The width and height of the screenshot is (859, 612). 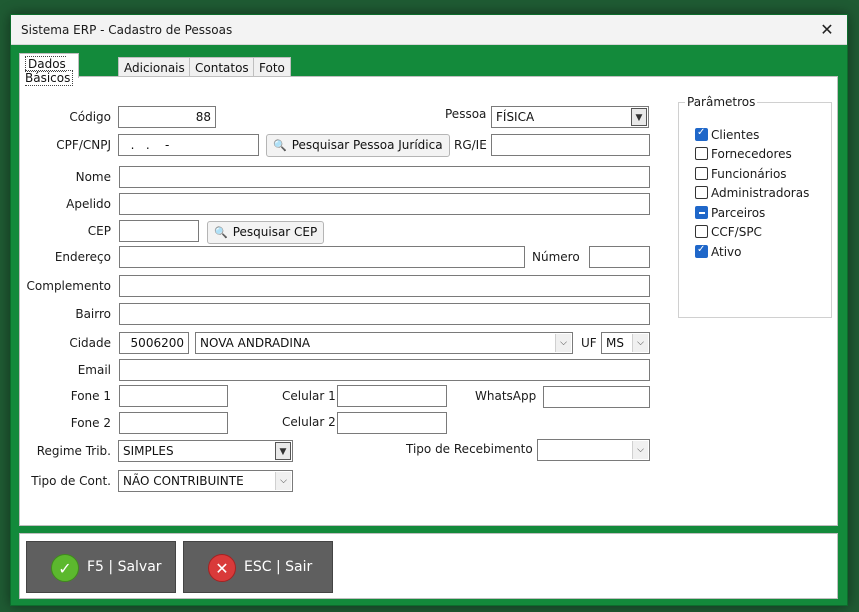 What do you see at coordinates (154, 343) in the screenshot?
I see `cidade-code-field: 5006200` at bounding box center [154, 343].